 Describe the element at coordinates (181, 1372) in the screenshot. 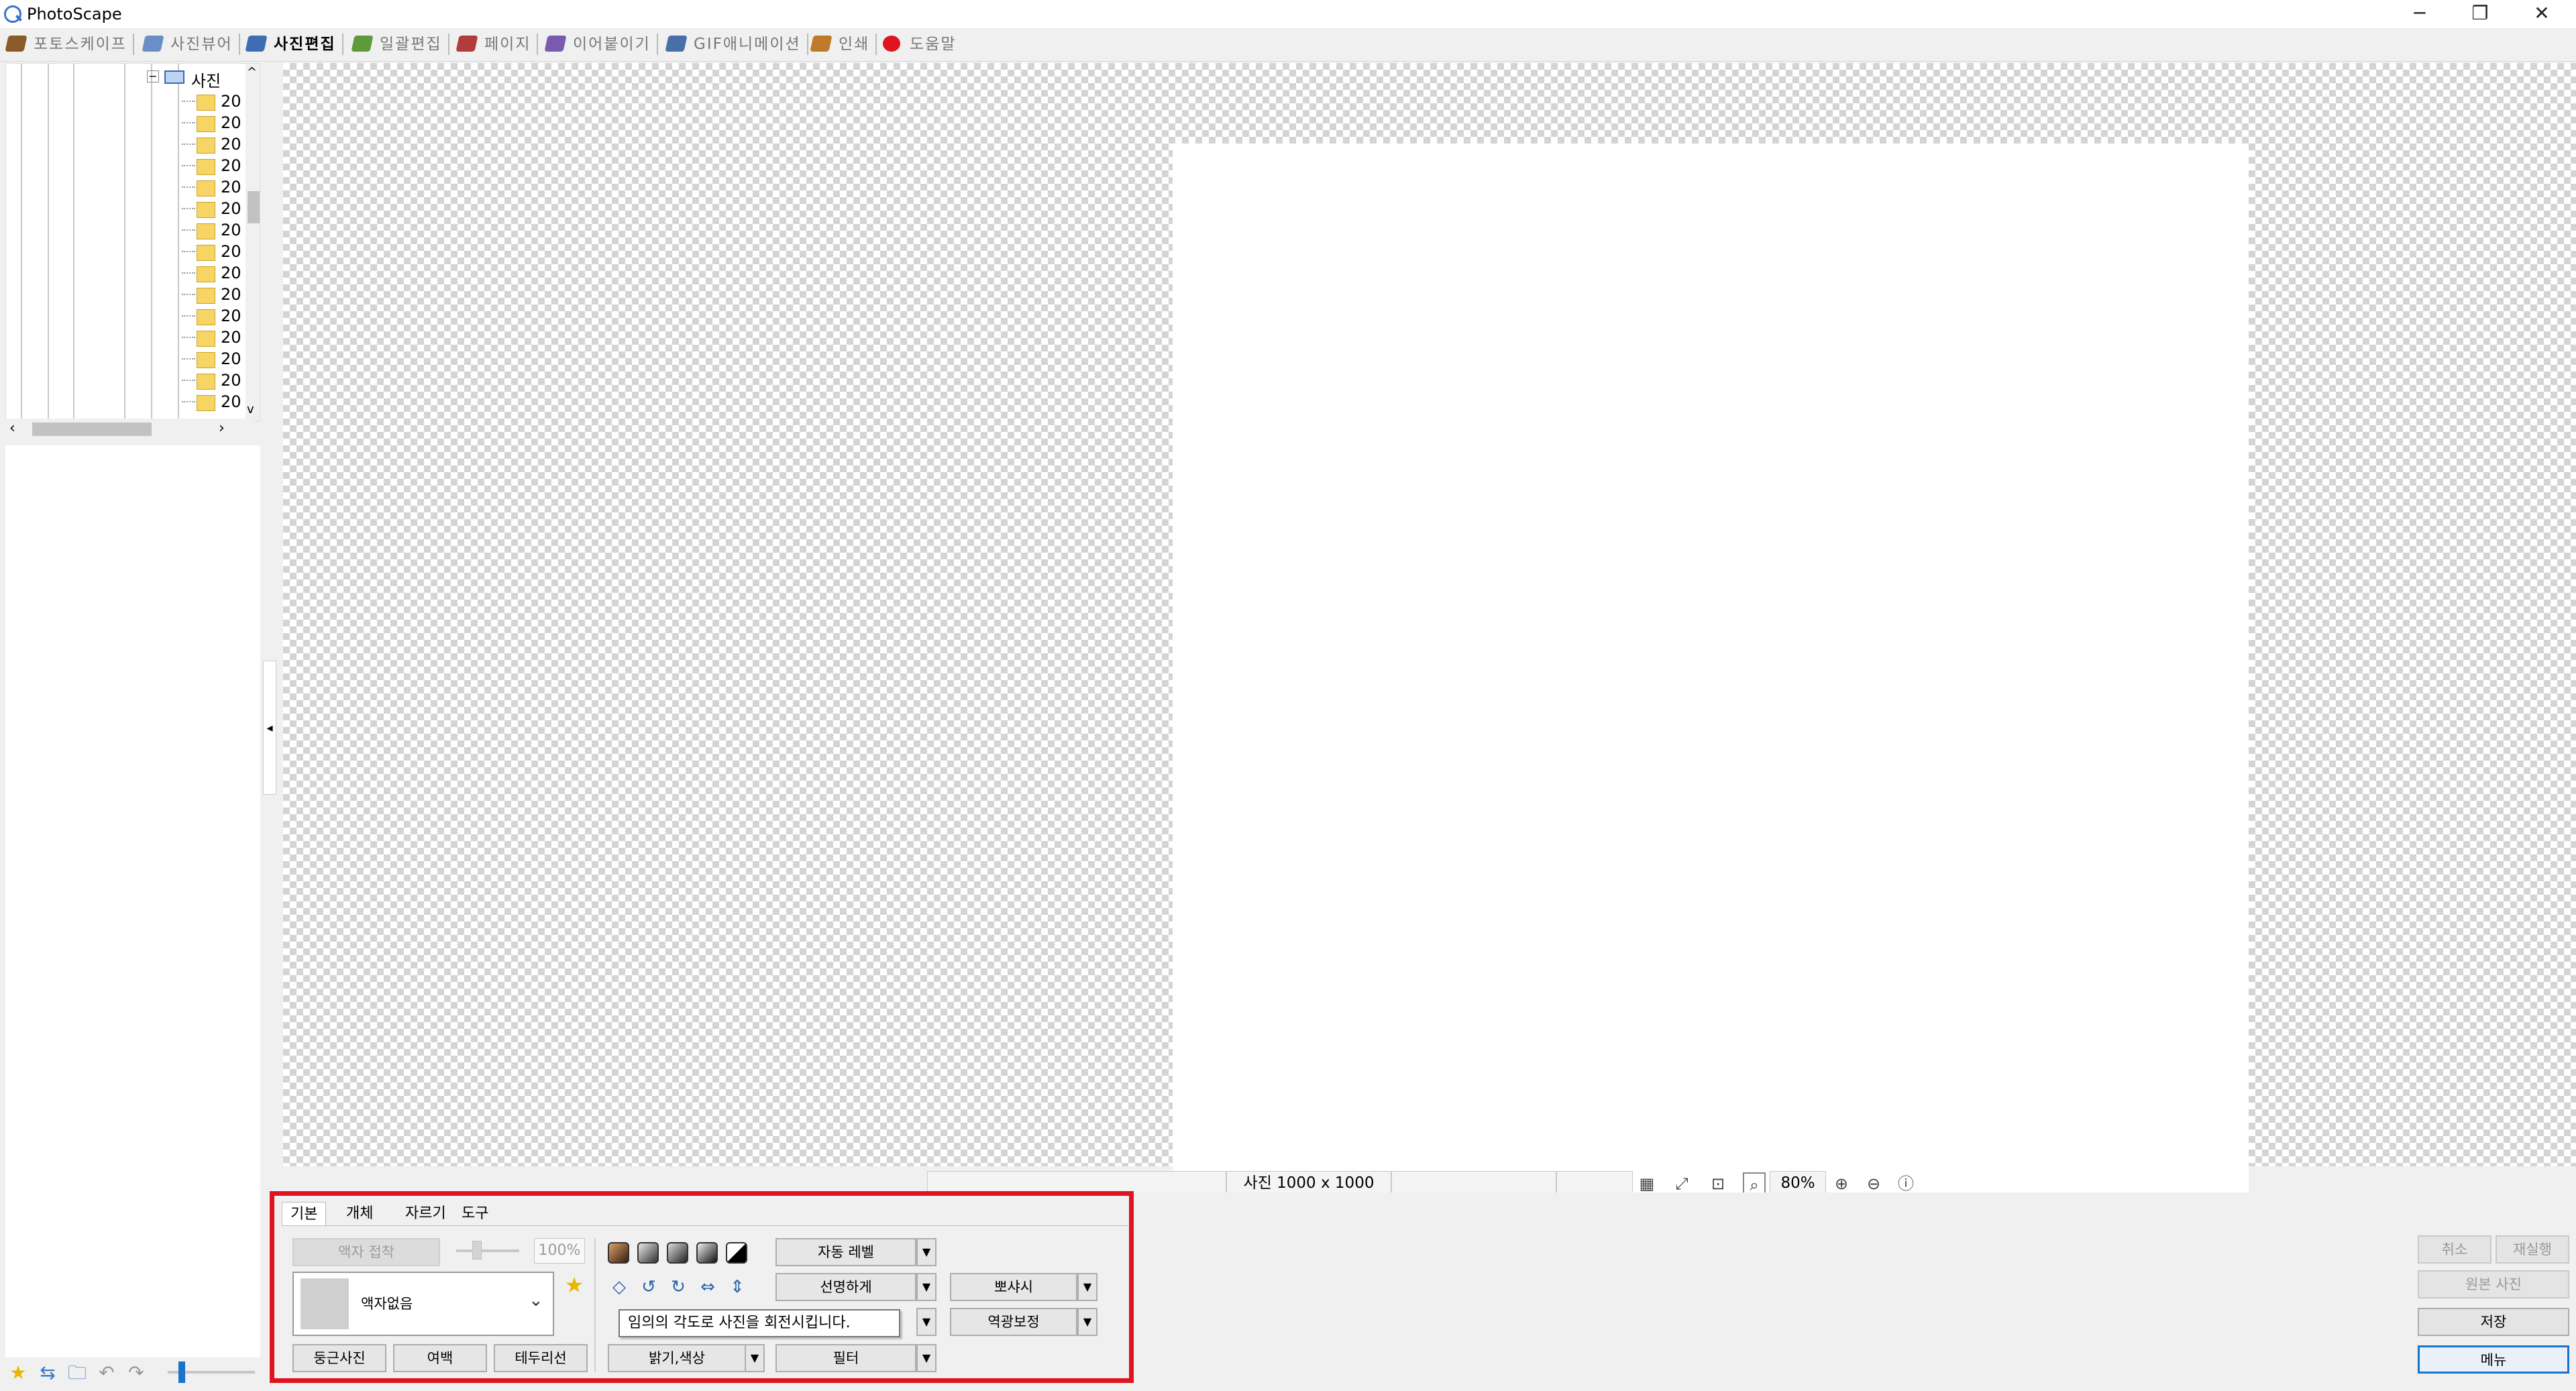

I see `thumbnail-size-knob` at that location.